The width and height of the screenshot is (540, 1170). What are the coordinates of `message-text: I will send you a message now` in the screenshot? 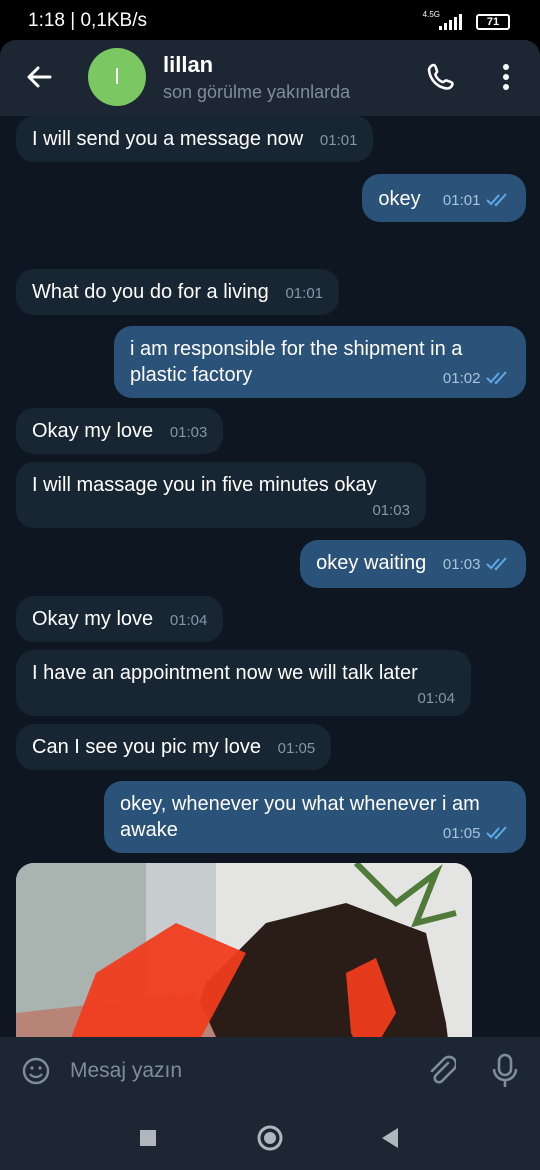 It's located at (168, 139).